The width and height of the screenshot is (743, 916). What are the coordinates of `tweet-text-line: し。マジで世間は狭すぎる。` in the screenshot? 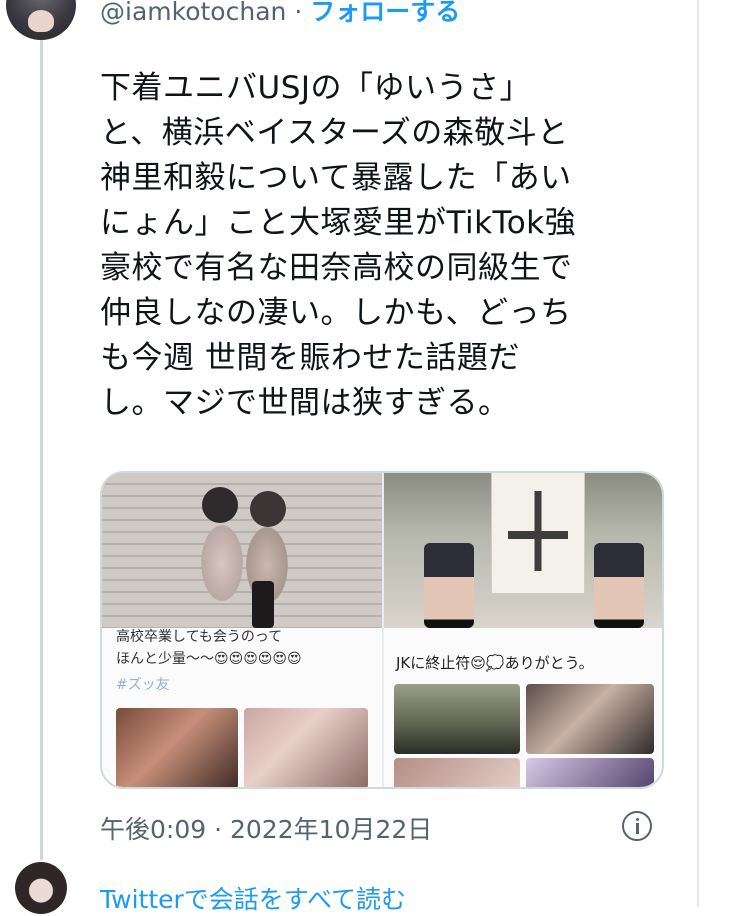 It's located at (305, 403).